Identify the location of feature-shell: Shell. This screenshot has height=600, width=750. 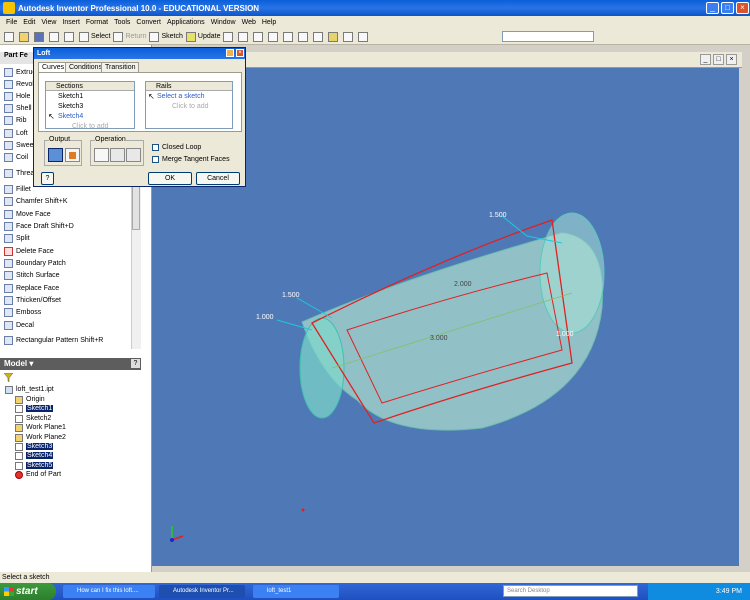
(18, 108).